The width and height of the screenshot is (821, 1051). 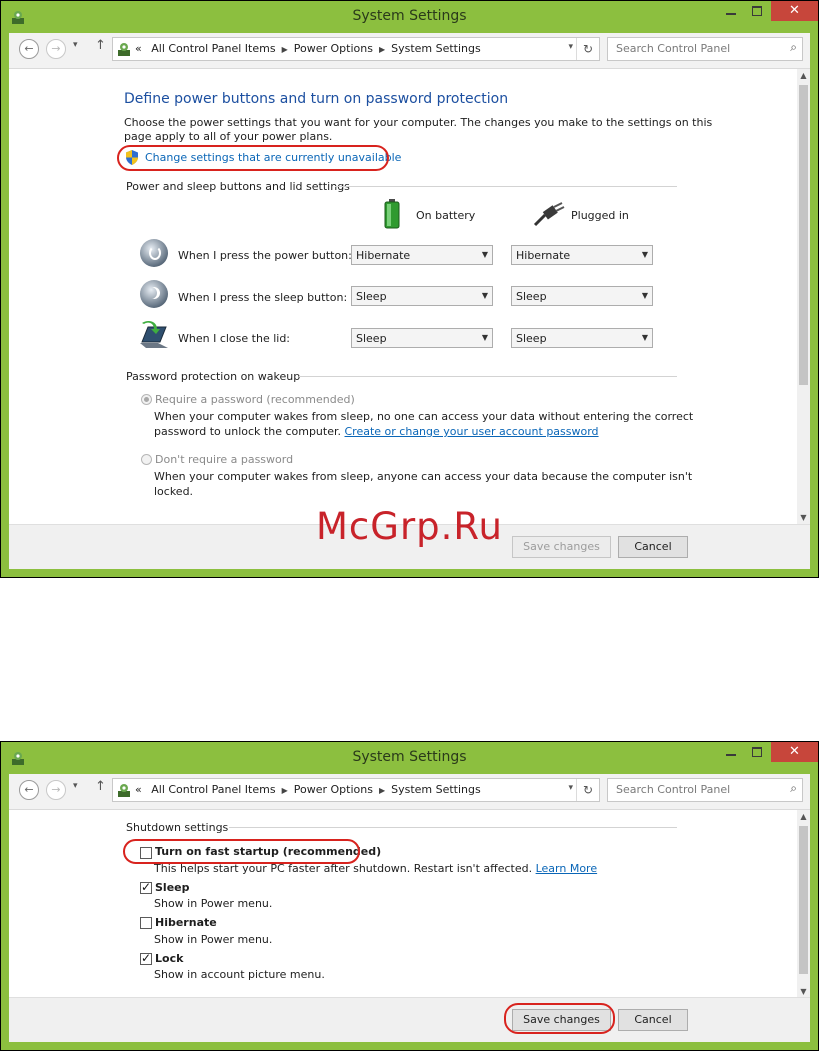 I want to click on close-lid-label: When I close the lid:, so click(x=234, y=338).